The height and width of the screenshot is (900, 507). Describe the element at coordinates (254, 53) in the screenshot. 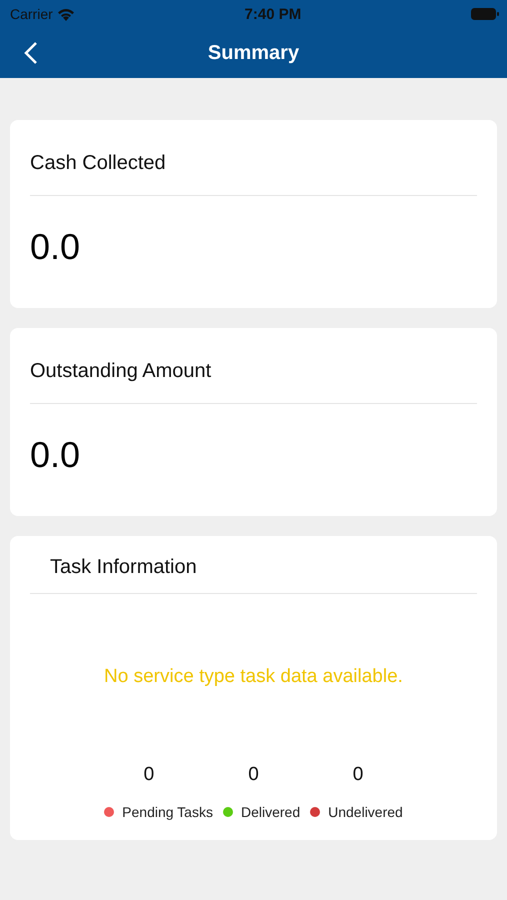

I see `screen-title: Summary` at that location.